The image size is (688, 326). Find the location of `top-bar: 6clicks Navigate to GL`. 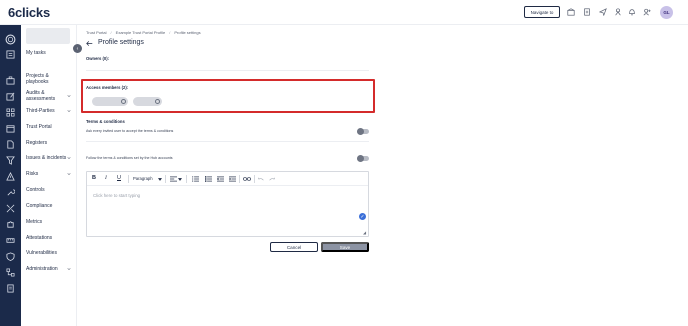

top-bar: 6clicks Navigate to GL is located at coordinates (344, 12).